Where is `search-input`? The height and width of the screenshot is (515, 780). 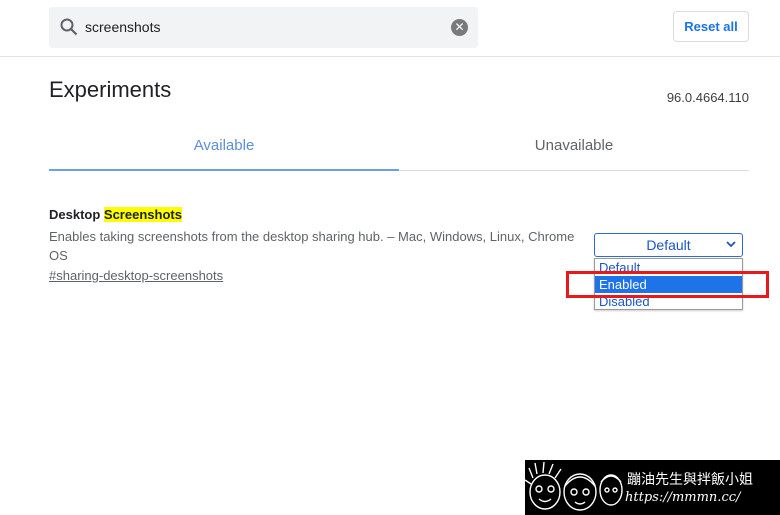
search-input is located at coordinates (265, 27).